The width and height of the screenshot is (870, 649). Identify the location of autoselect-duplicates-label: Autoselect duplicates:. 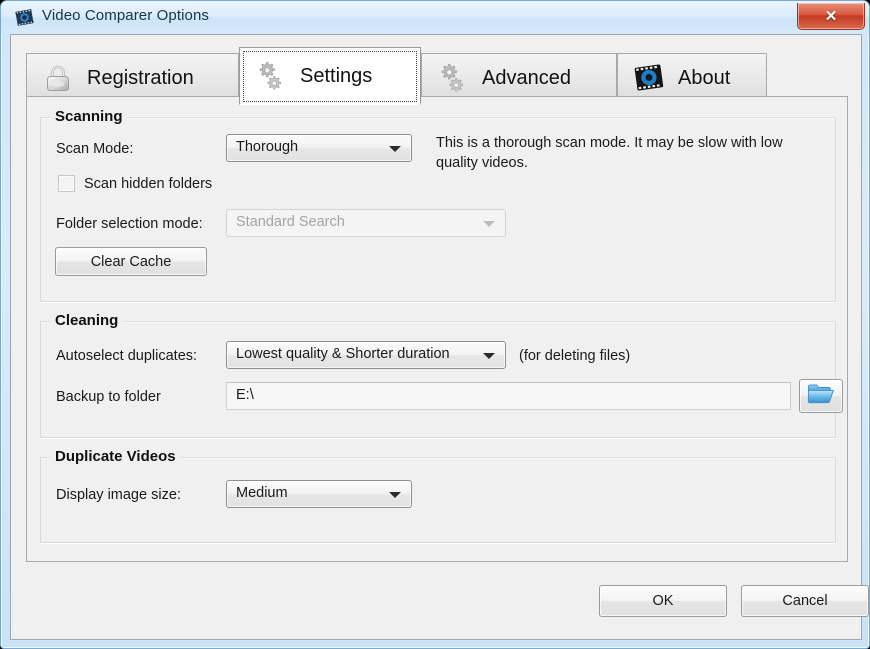
(127, 356).